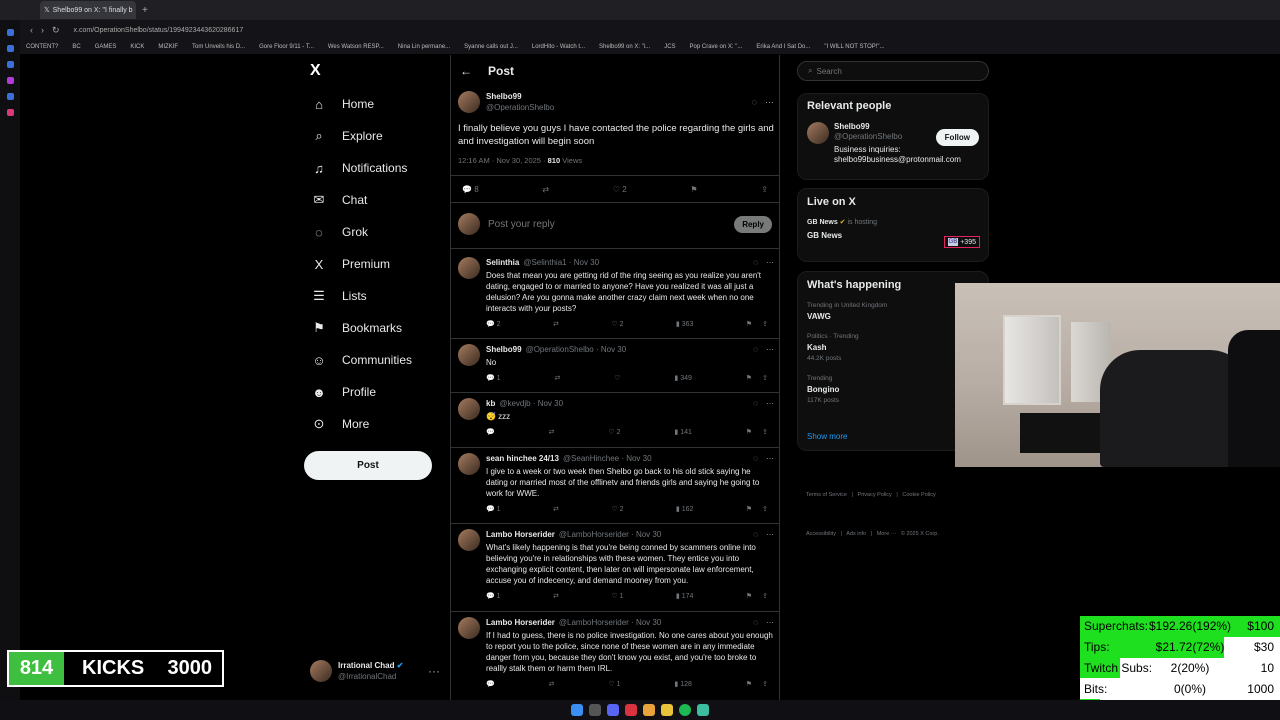 The height and width of the screenshot is (720, 1280). What do you see at coordinates (685, 596) in the screenshot?
I see `views-action: ▮ 174` at bounding box center [685, 596].